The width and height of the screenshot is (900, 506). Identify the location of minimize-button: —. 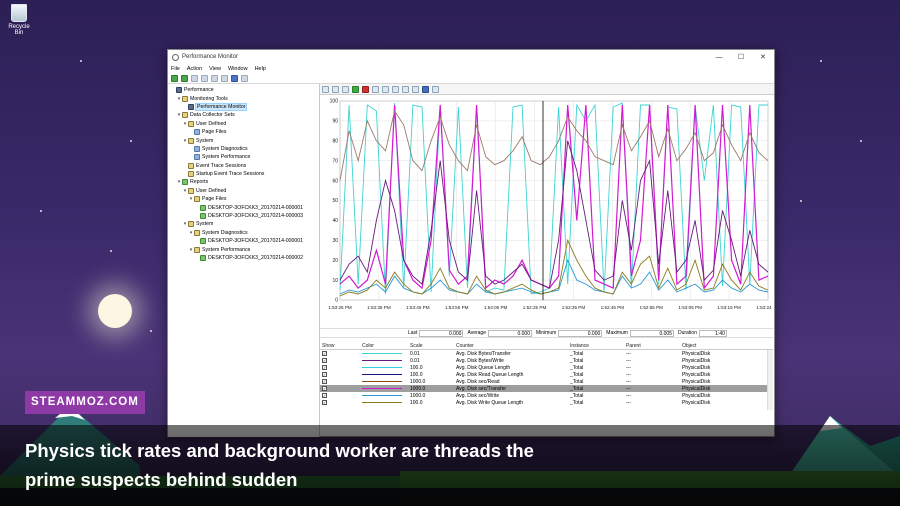
(719, 57).